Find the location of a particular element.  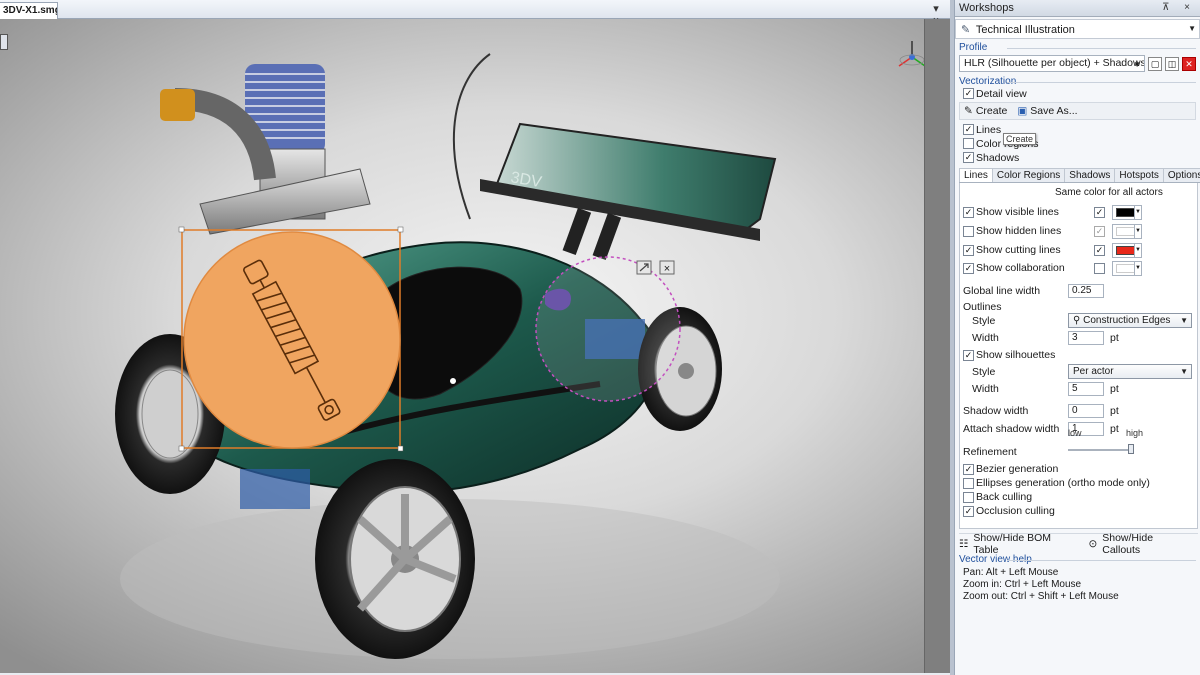

color-regions-checkbox-row: Color regions is located at coordinates (1081, 143).